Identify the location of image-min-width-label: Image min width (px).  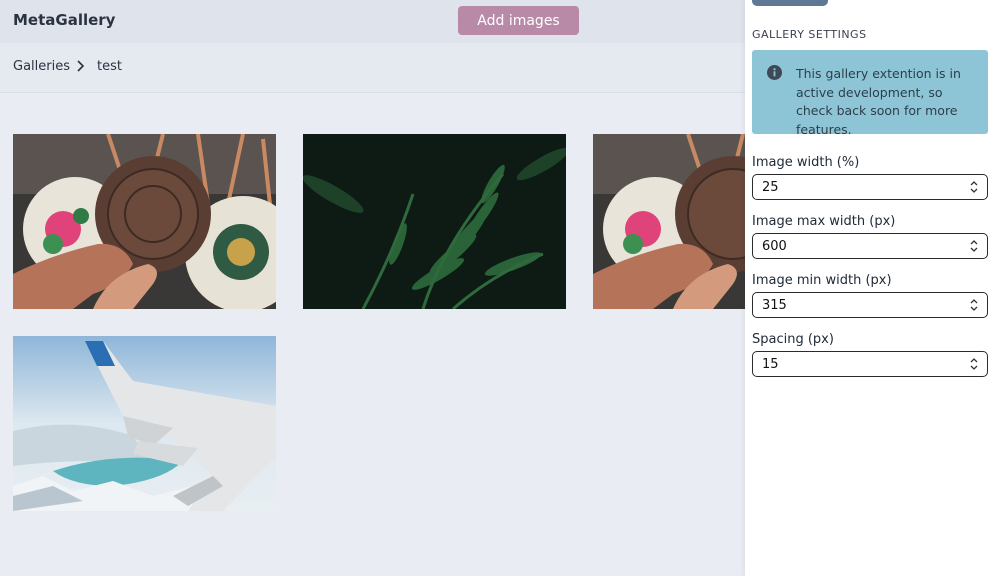
(822, 280).